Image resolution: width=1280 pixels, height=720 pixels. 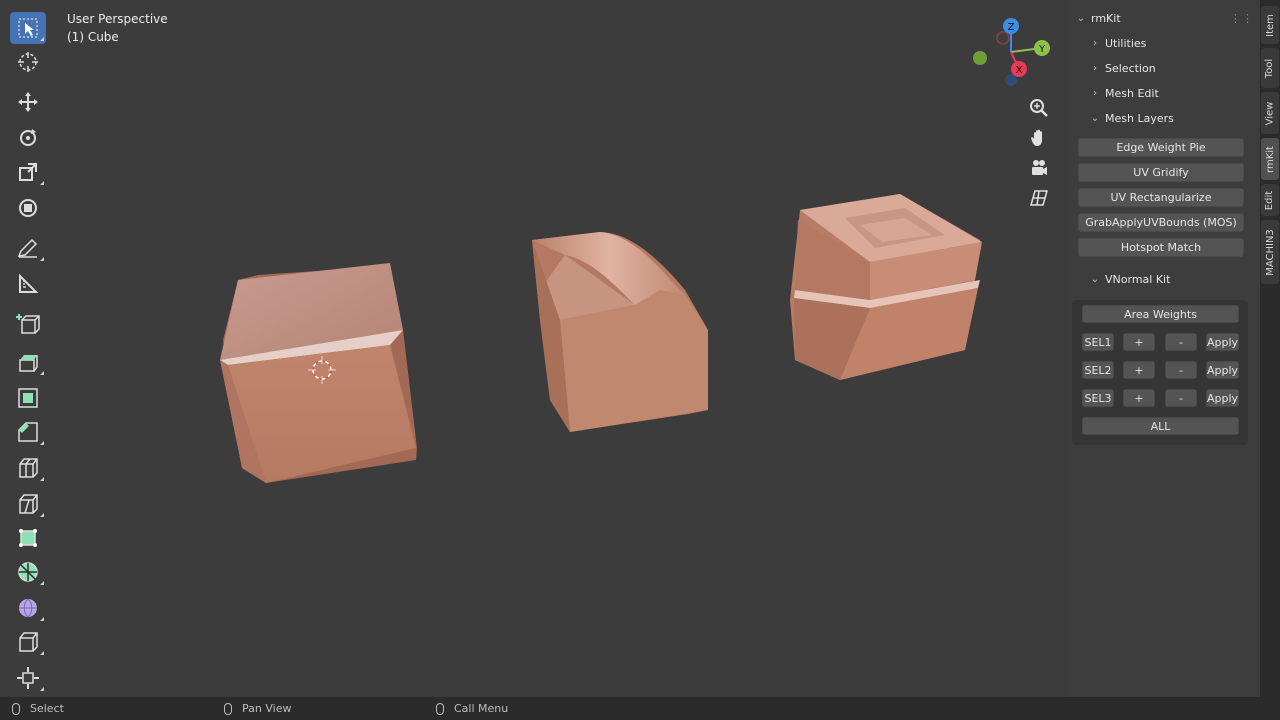 I want to click on move-icon, so click(x=28, y=102).